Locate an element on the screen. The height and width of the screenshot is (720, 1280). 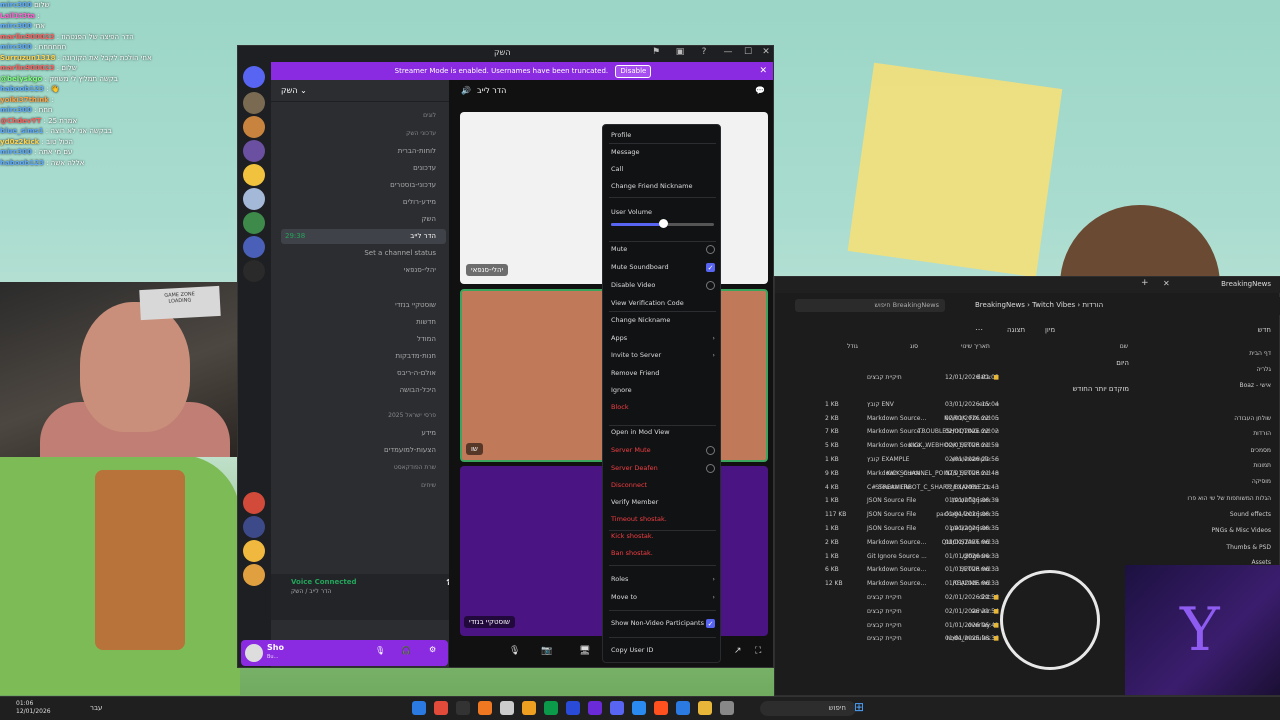
language-indicator: עבר is located at coordinates (96, 708).